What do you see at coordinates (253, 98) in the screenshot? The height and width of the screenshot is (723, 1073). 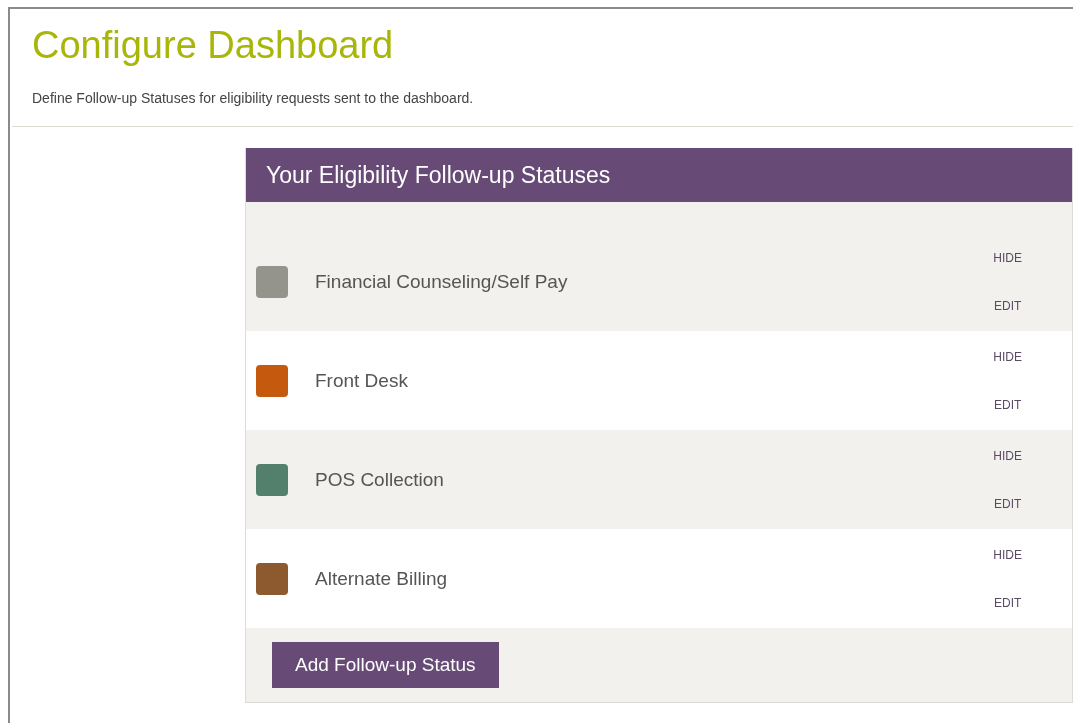 I see `page-description: Define Follow-up Statuses for eligibility requests sent to the dashboard.` at bounding box center [253, 98].